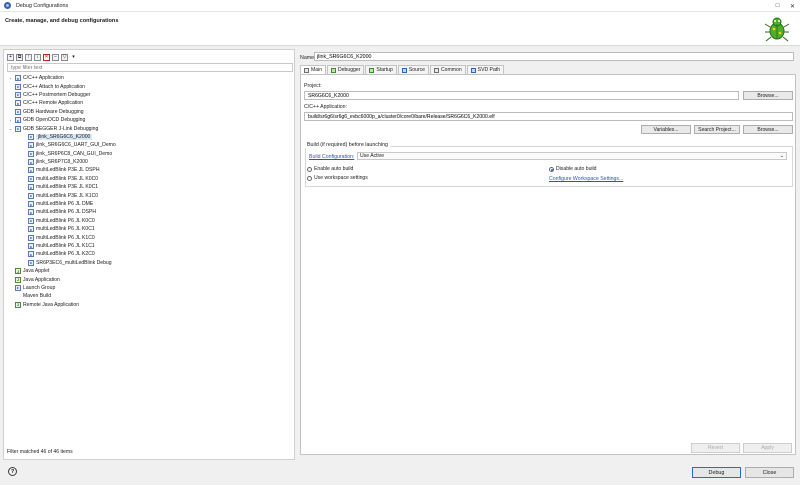  What do you see at coordinates (372, 70) in the screenshot?
I see `startup-tab-icon` at bounding box center [372, 70].